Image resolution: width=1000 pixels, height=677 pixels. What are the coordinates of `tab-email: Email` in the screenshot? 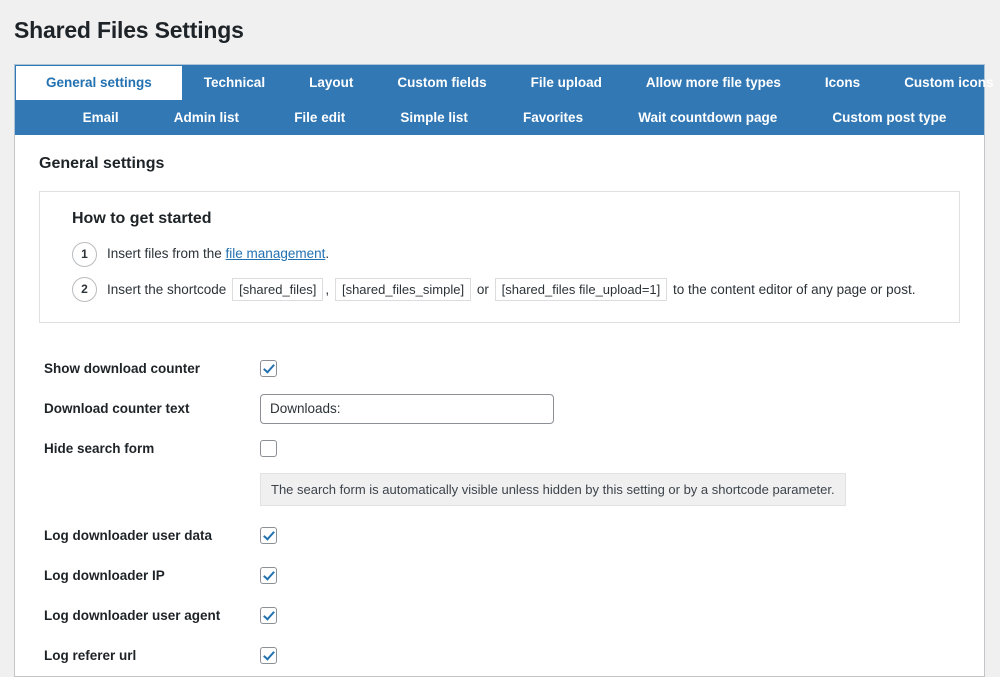 It's located at (101, 117).